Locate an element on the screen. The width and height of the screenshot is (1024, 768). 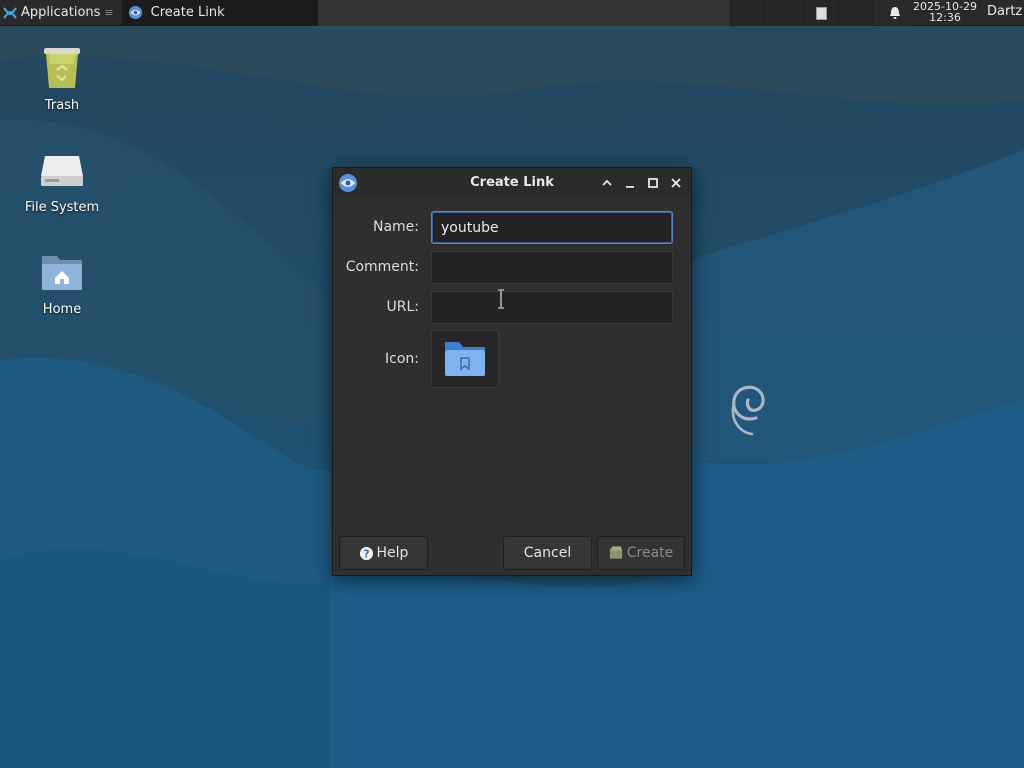
debian-logo is located at coordinates (748, 410).